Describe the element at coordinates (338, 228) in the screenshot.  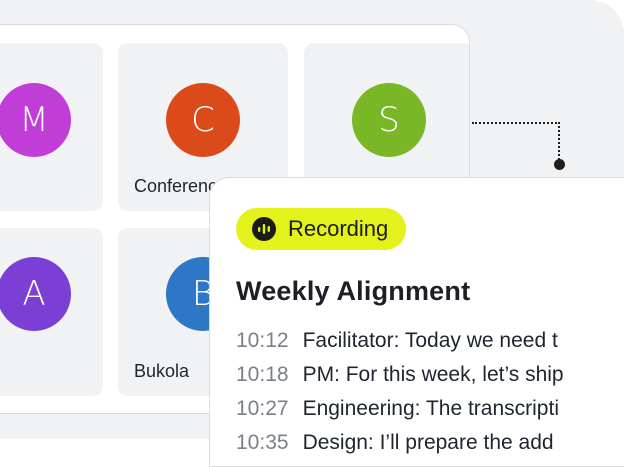
I see `recording-label: Recording` at that location.